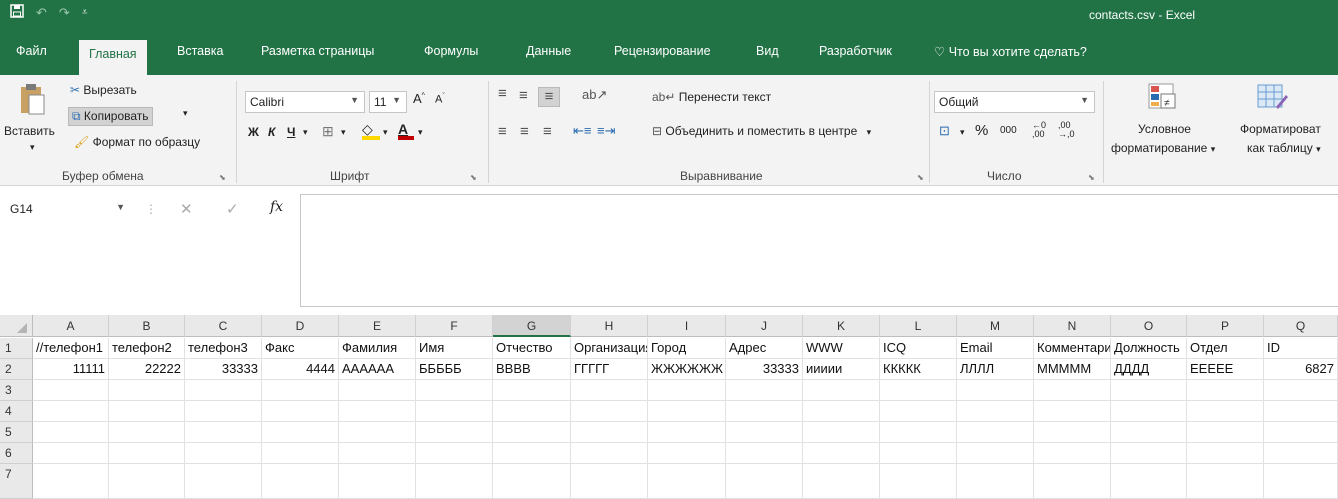 The width and height of the screenshot is (1338, 499). Describe the element at coordinates (440, 99) in the screenshot. I see `shrink-font-icon: Aˇ` at that location.